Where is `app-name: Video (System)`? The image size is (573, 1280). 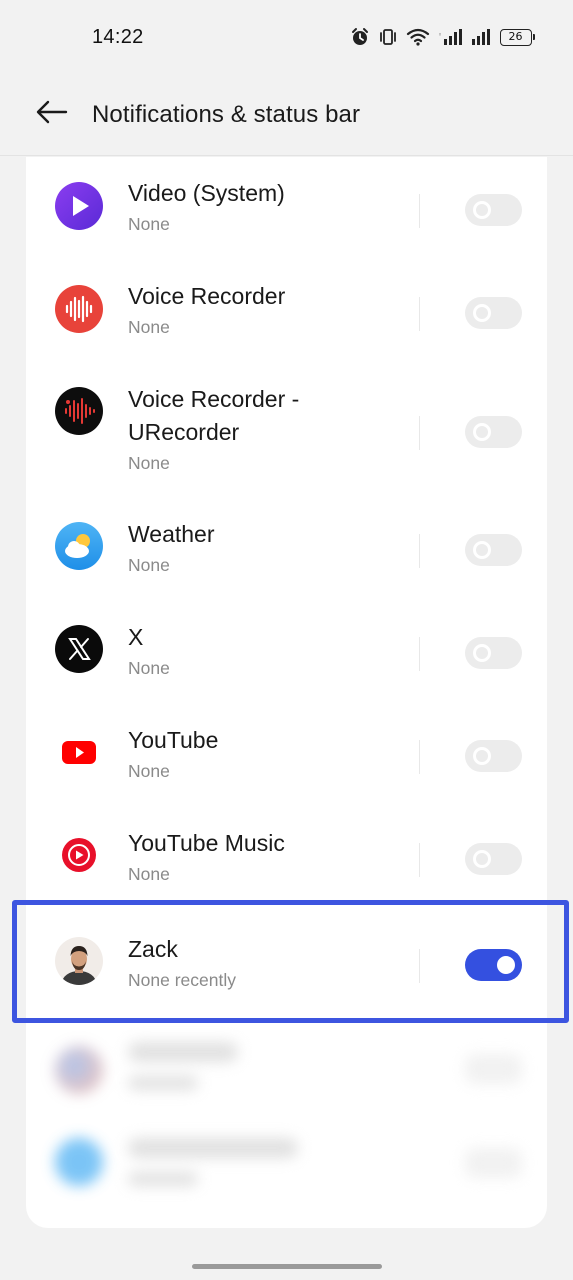
app-name: Video (System) is located at coordinates (206, 193).